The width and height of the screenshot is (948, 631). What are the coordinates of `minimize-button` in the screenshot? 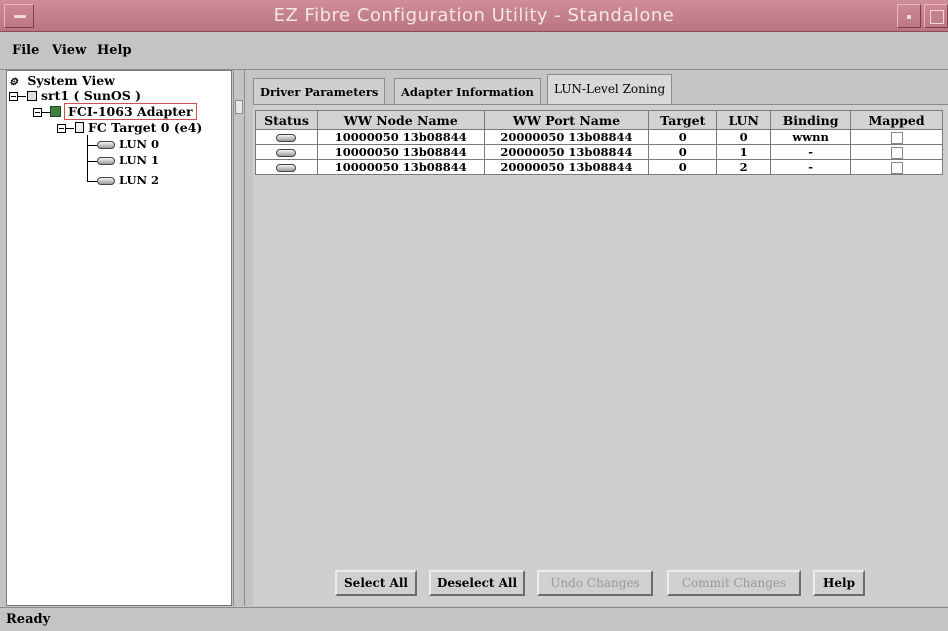 It's located at (909, 16).